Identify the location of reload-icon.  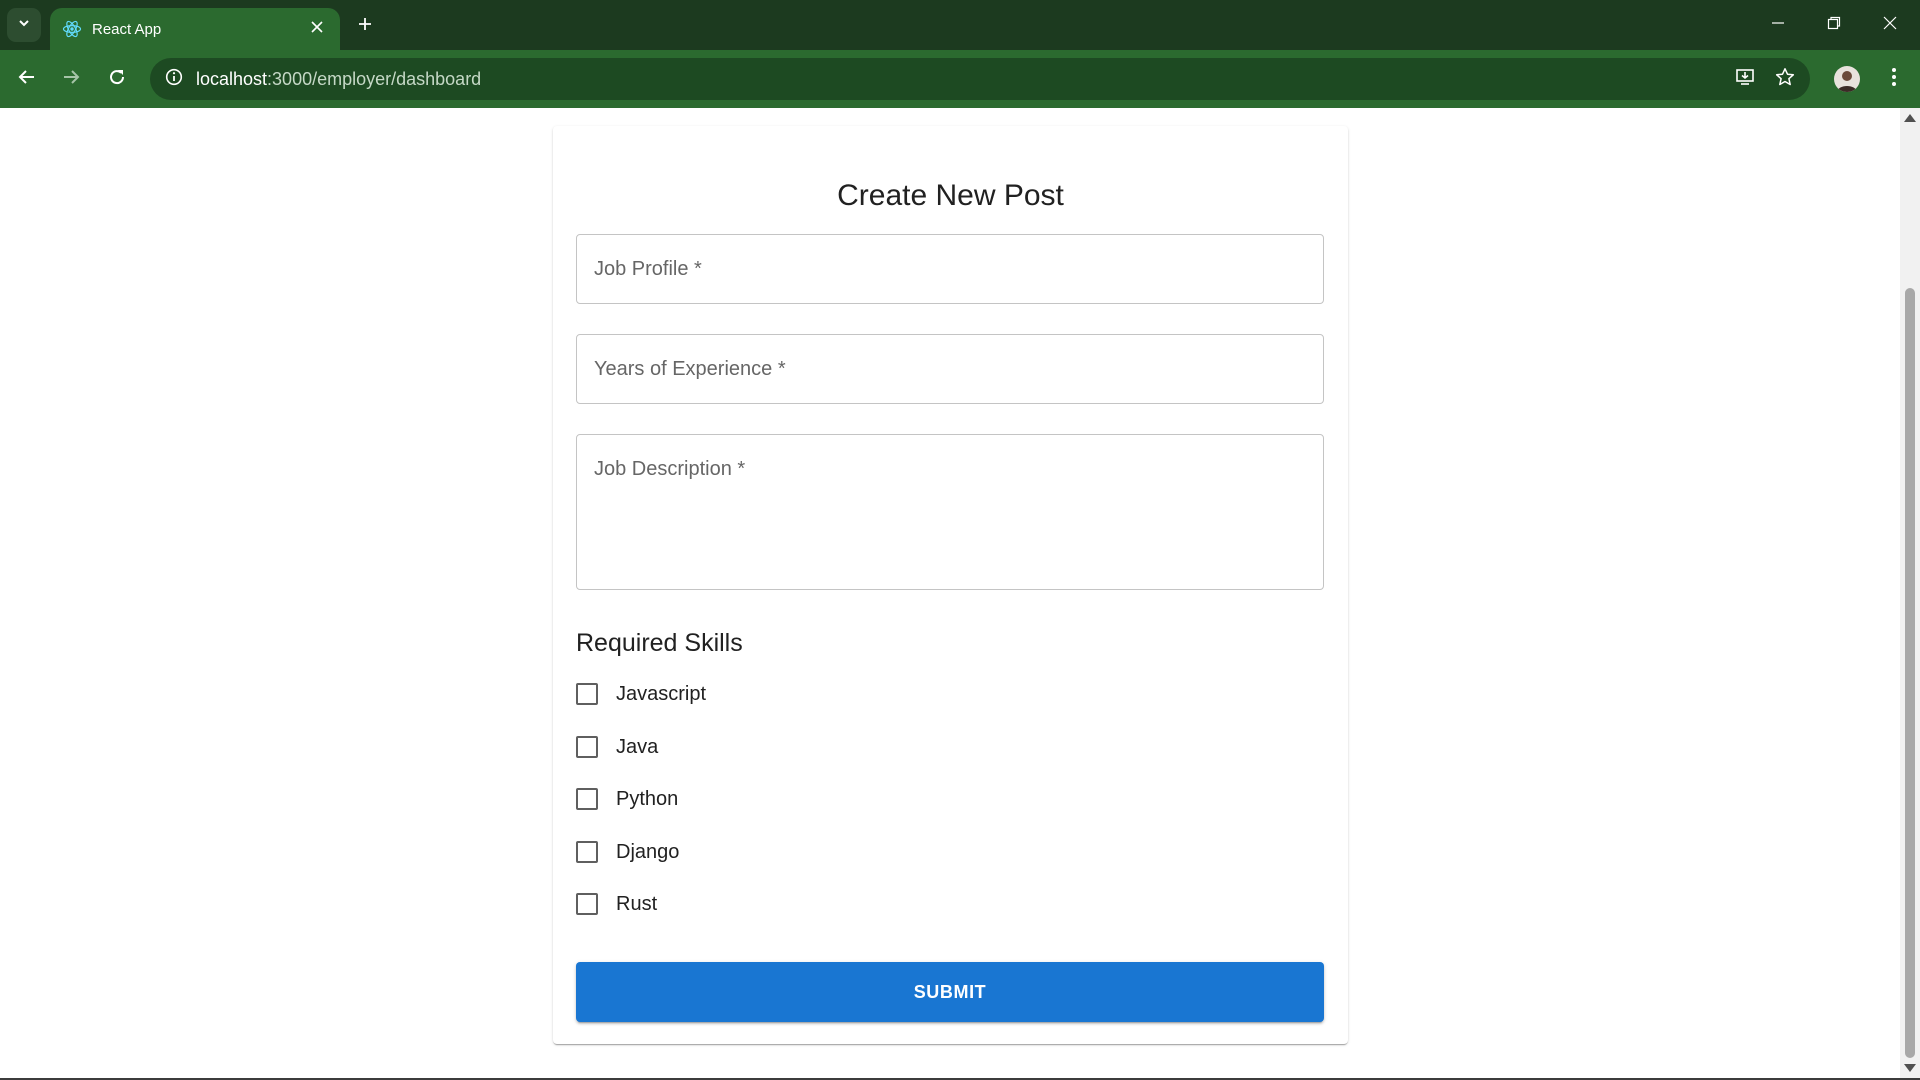
(117, 79).